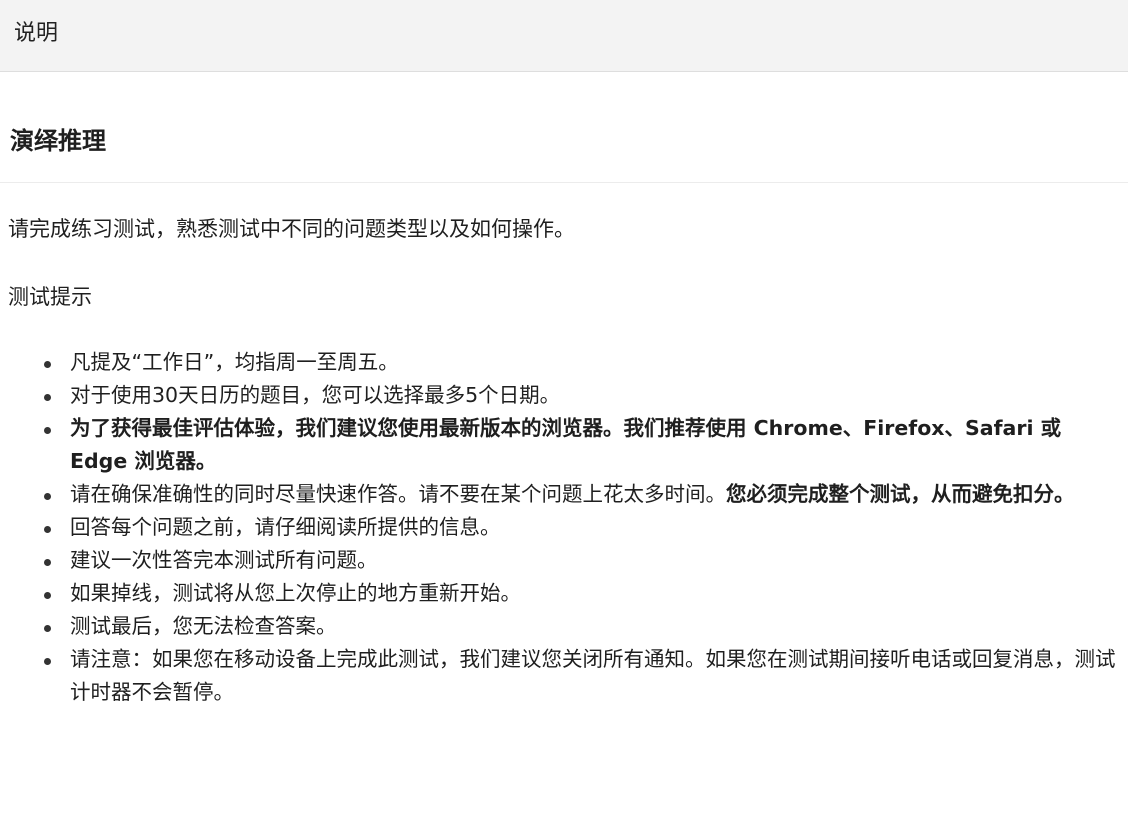 The height and width of the screenshot is (819, 1128). I want to click on page-title: 说明, so click(36, 33).